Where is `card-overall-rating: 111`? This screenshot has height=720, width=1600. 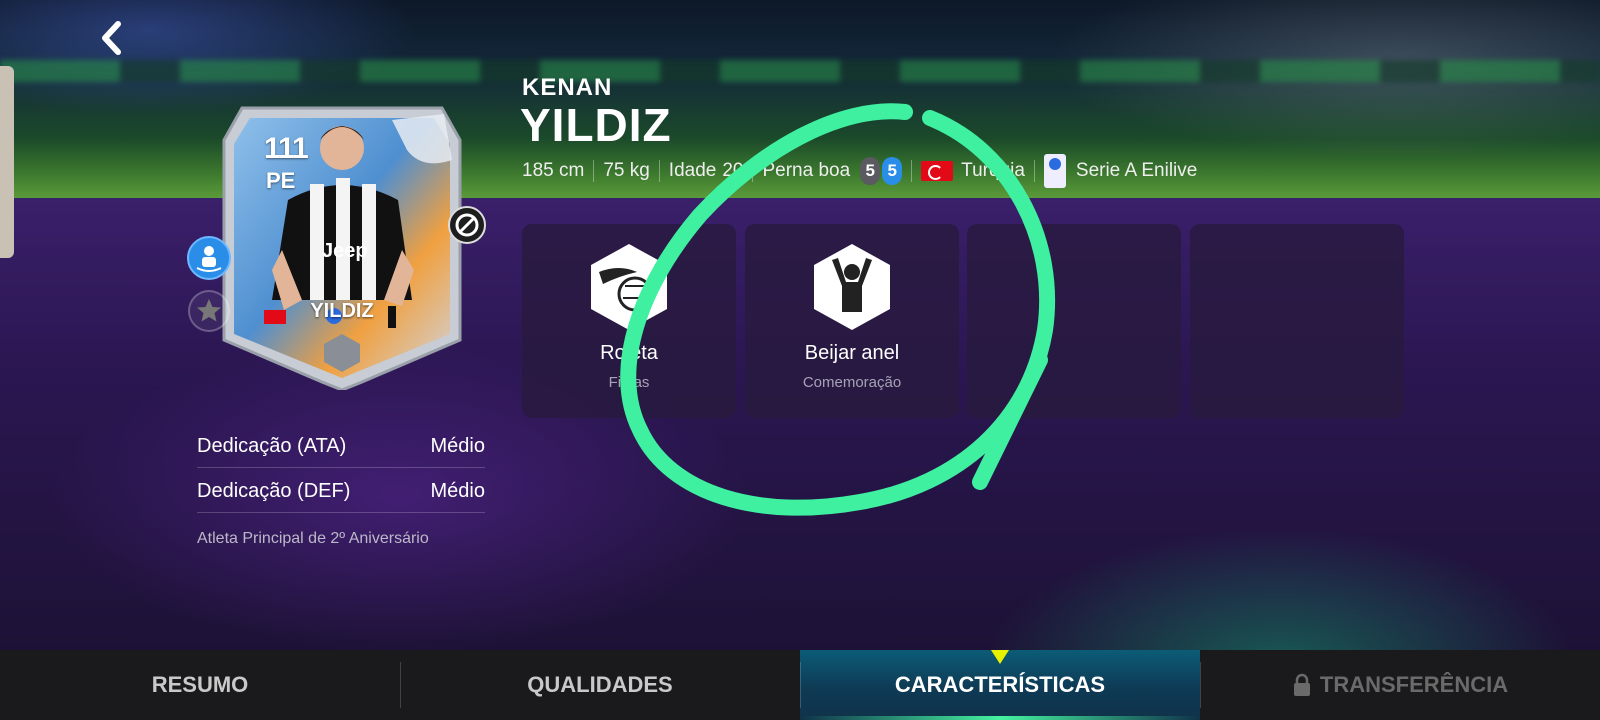 card-overall-rating: 111 is located at coordinates (286, 148).